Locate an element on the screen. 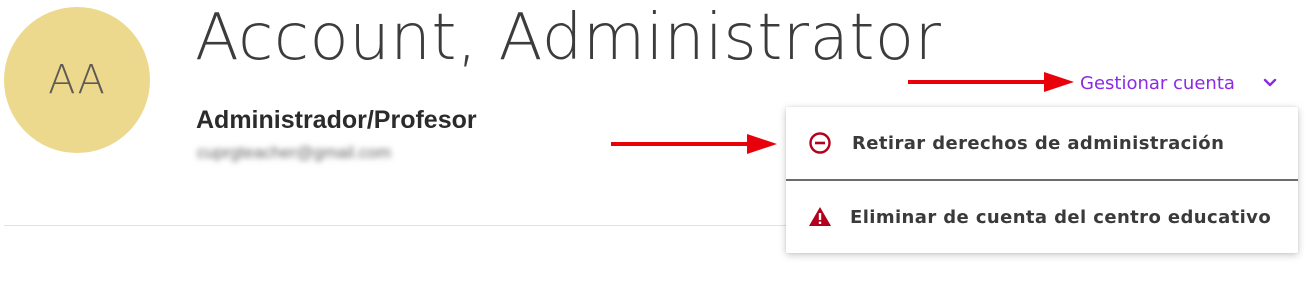 This screenshot has width=1305, height=289. chevron-down-icon is located at coordinates (1270, 83).